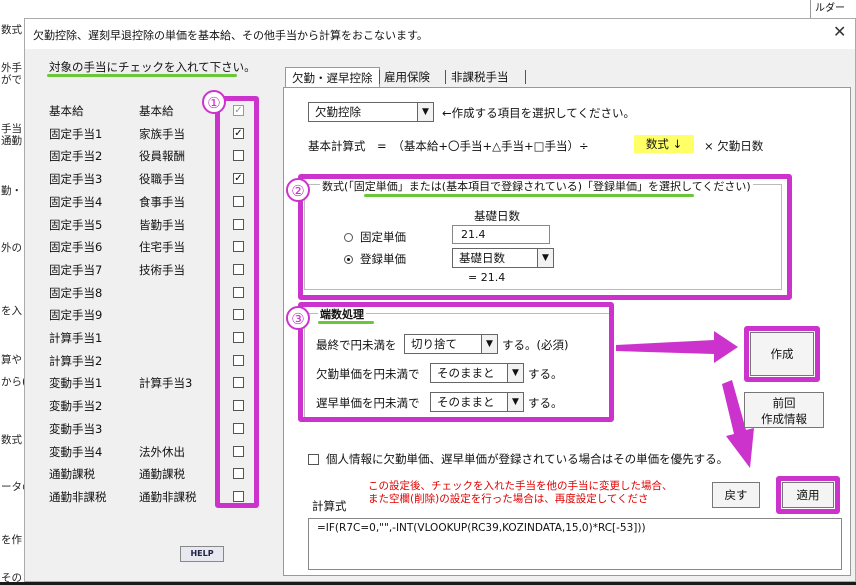 This screenshot has height=585, width=856. What do you see at coordinates (66, 111) in the screenshot?
I see `allowance-item-label: 基本給` at bounding box center [66, 111].